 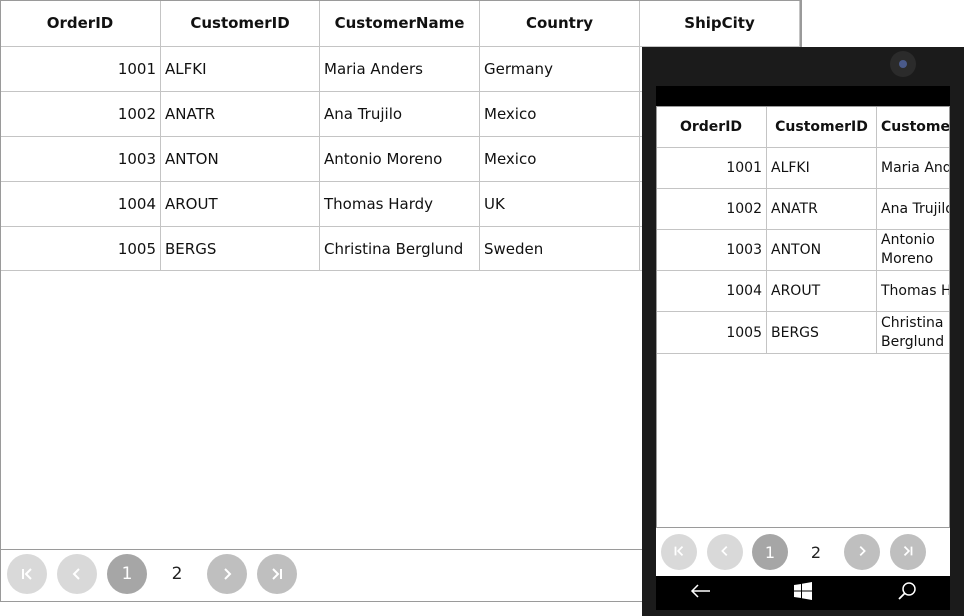 I want to click on back-button, so click(x=701, y=593).